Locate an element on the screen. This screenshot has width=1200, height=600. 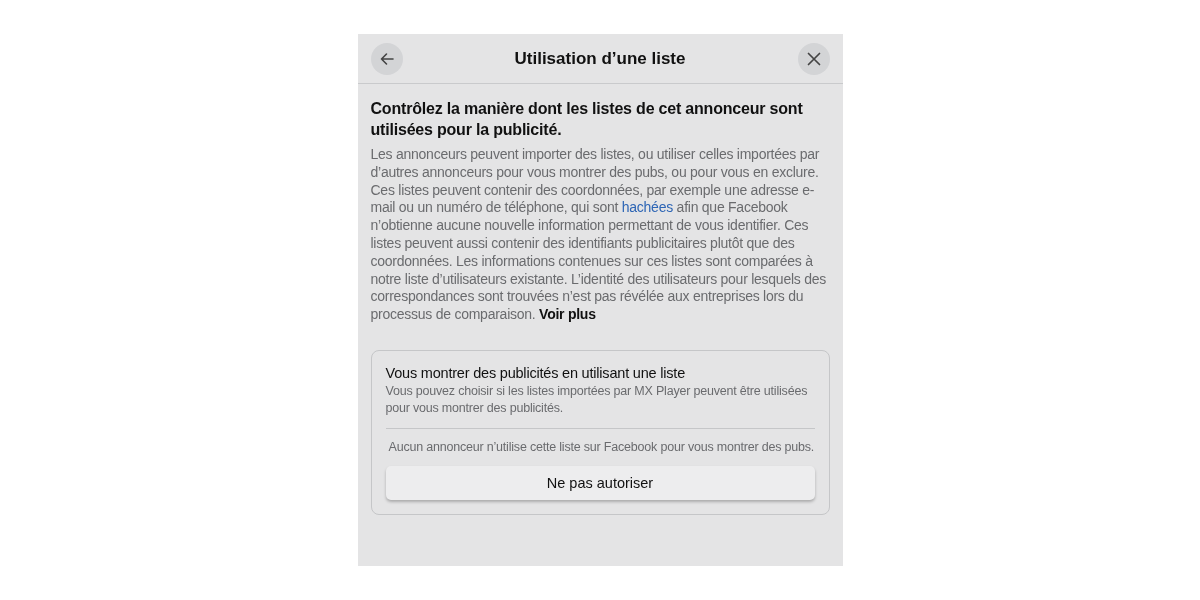
close-button is located at coordinates (813, 58).